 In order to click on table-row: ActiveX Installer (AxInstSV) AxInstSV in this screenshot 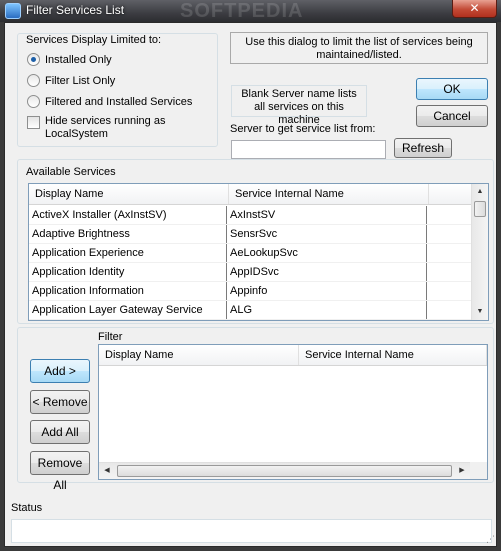, I will do `click(250, 215)`.